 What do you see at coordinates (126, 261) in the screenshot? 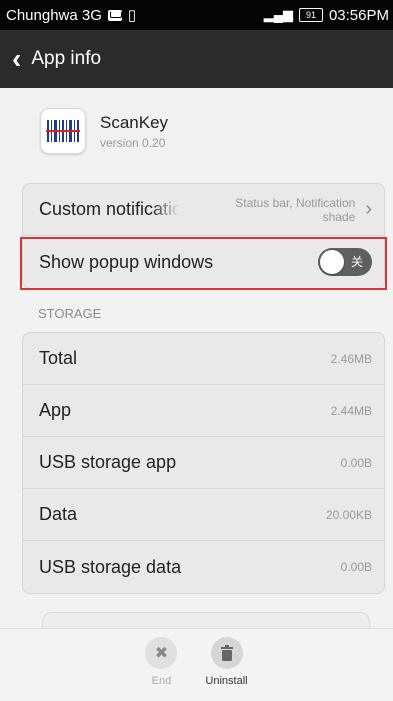
I see `show-popup-label: Show popup windows` at bounding box center [126, 261].